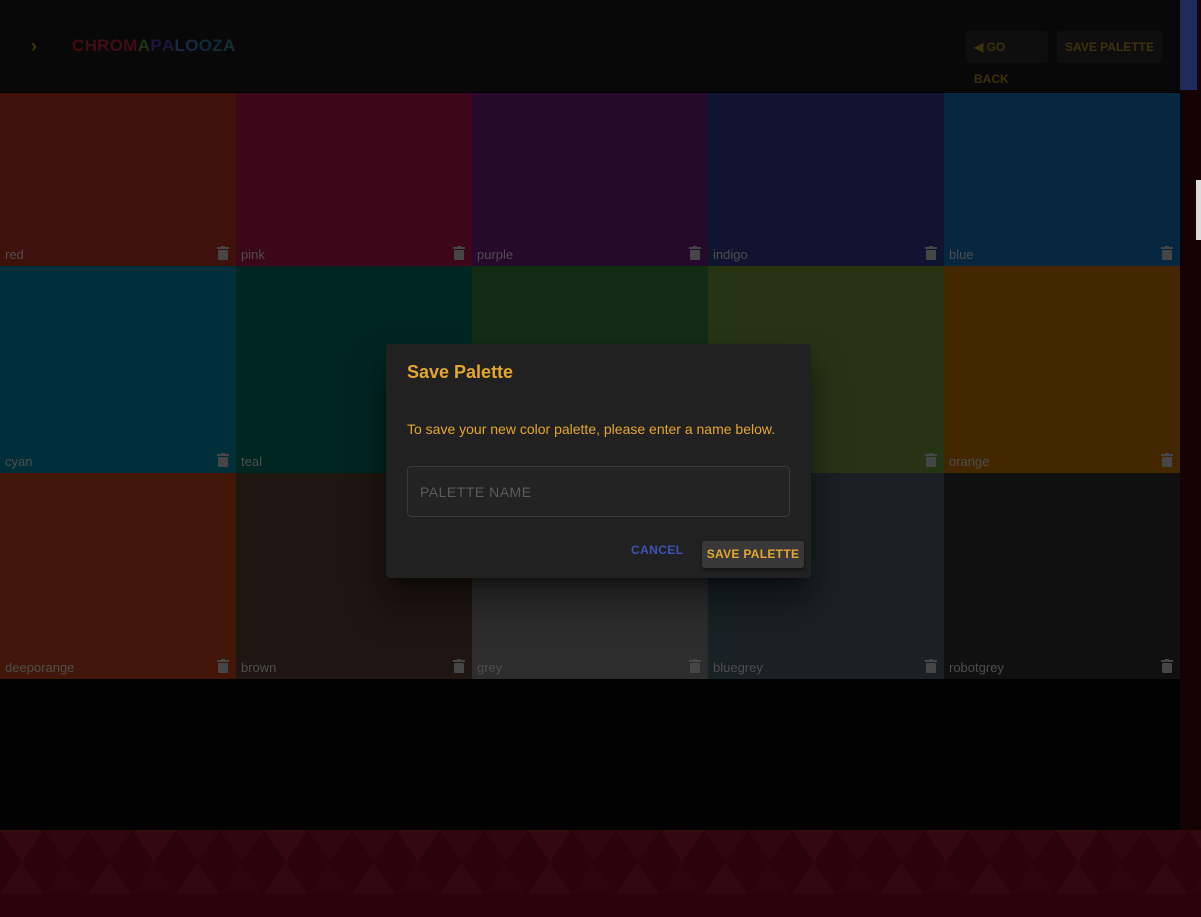 Image resolution: width=1201 pixels, height=917 pixels. I want to click on cancel-button: CANCEL, so click(657, 550).